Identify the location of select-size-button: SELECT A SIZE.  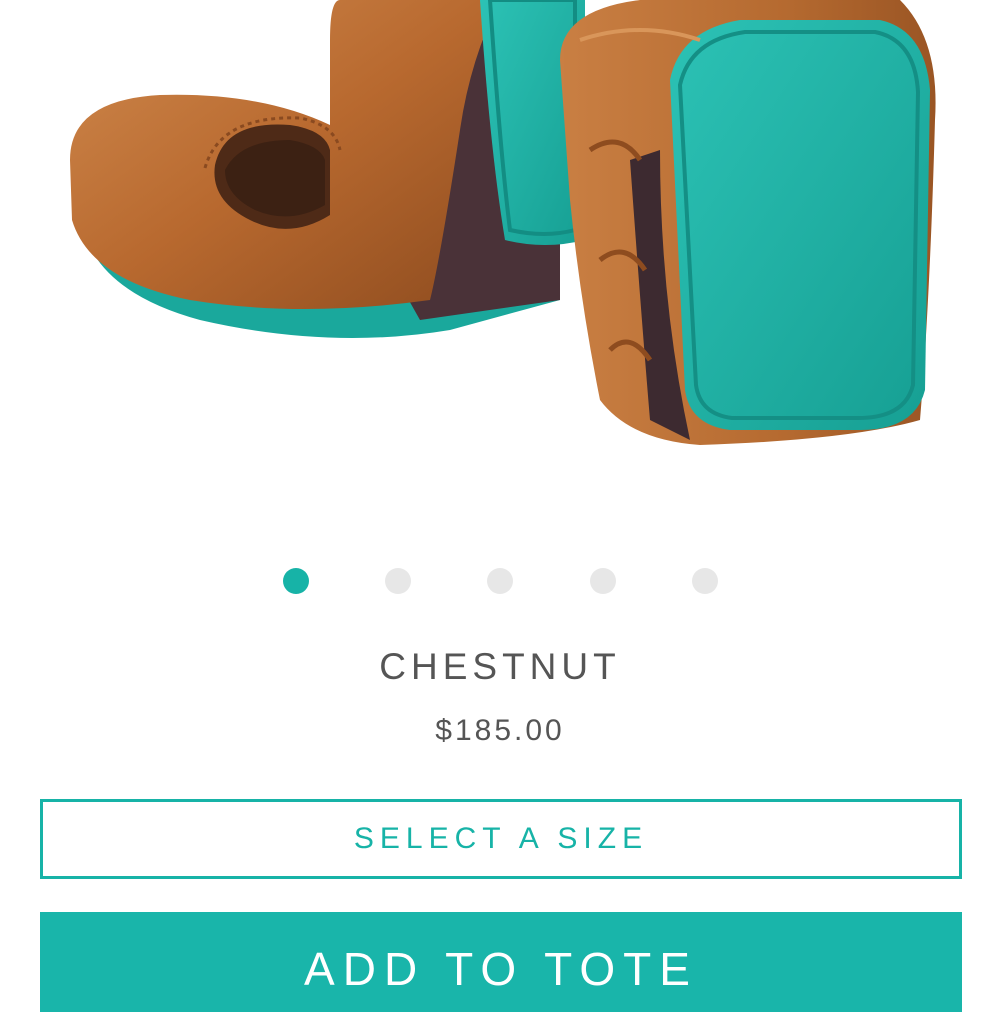
(501, 839).